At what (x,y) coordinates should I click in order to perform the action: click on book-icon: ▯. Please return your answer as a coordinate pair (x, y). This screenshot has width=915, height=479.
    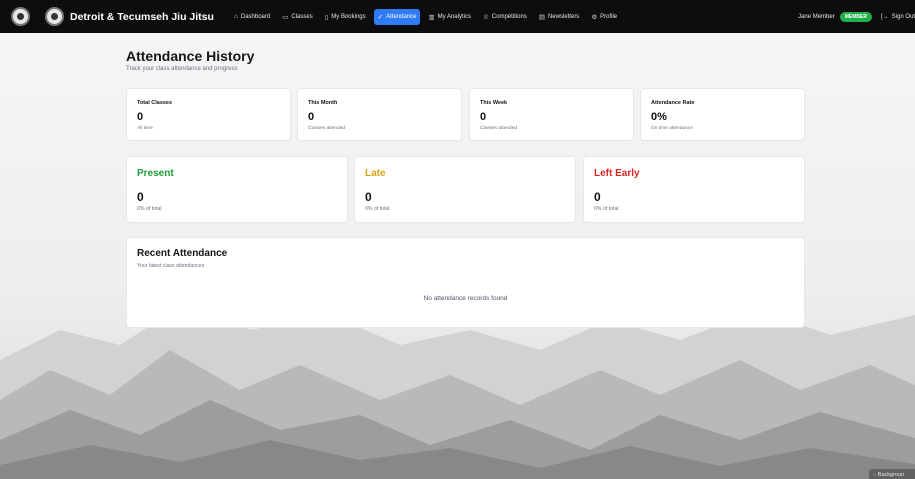
    Looking at the image, I should click on (326, 17).